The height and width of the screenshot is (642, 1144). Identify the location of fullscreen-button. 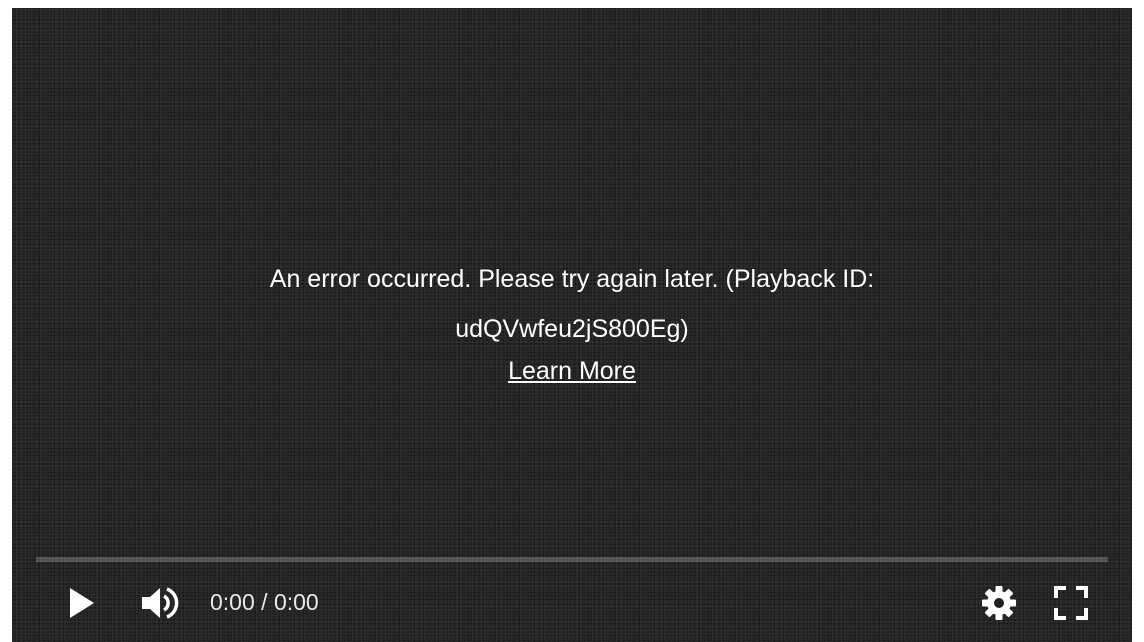
(1071, 603).